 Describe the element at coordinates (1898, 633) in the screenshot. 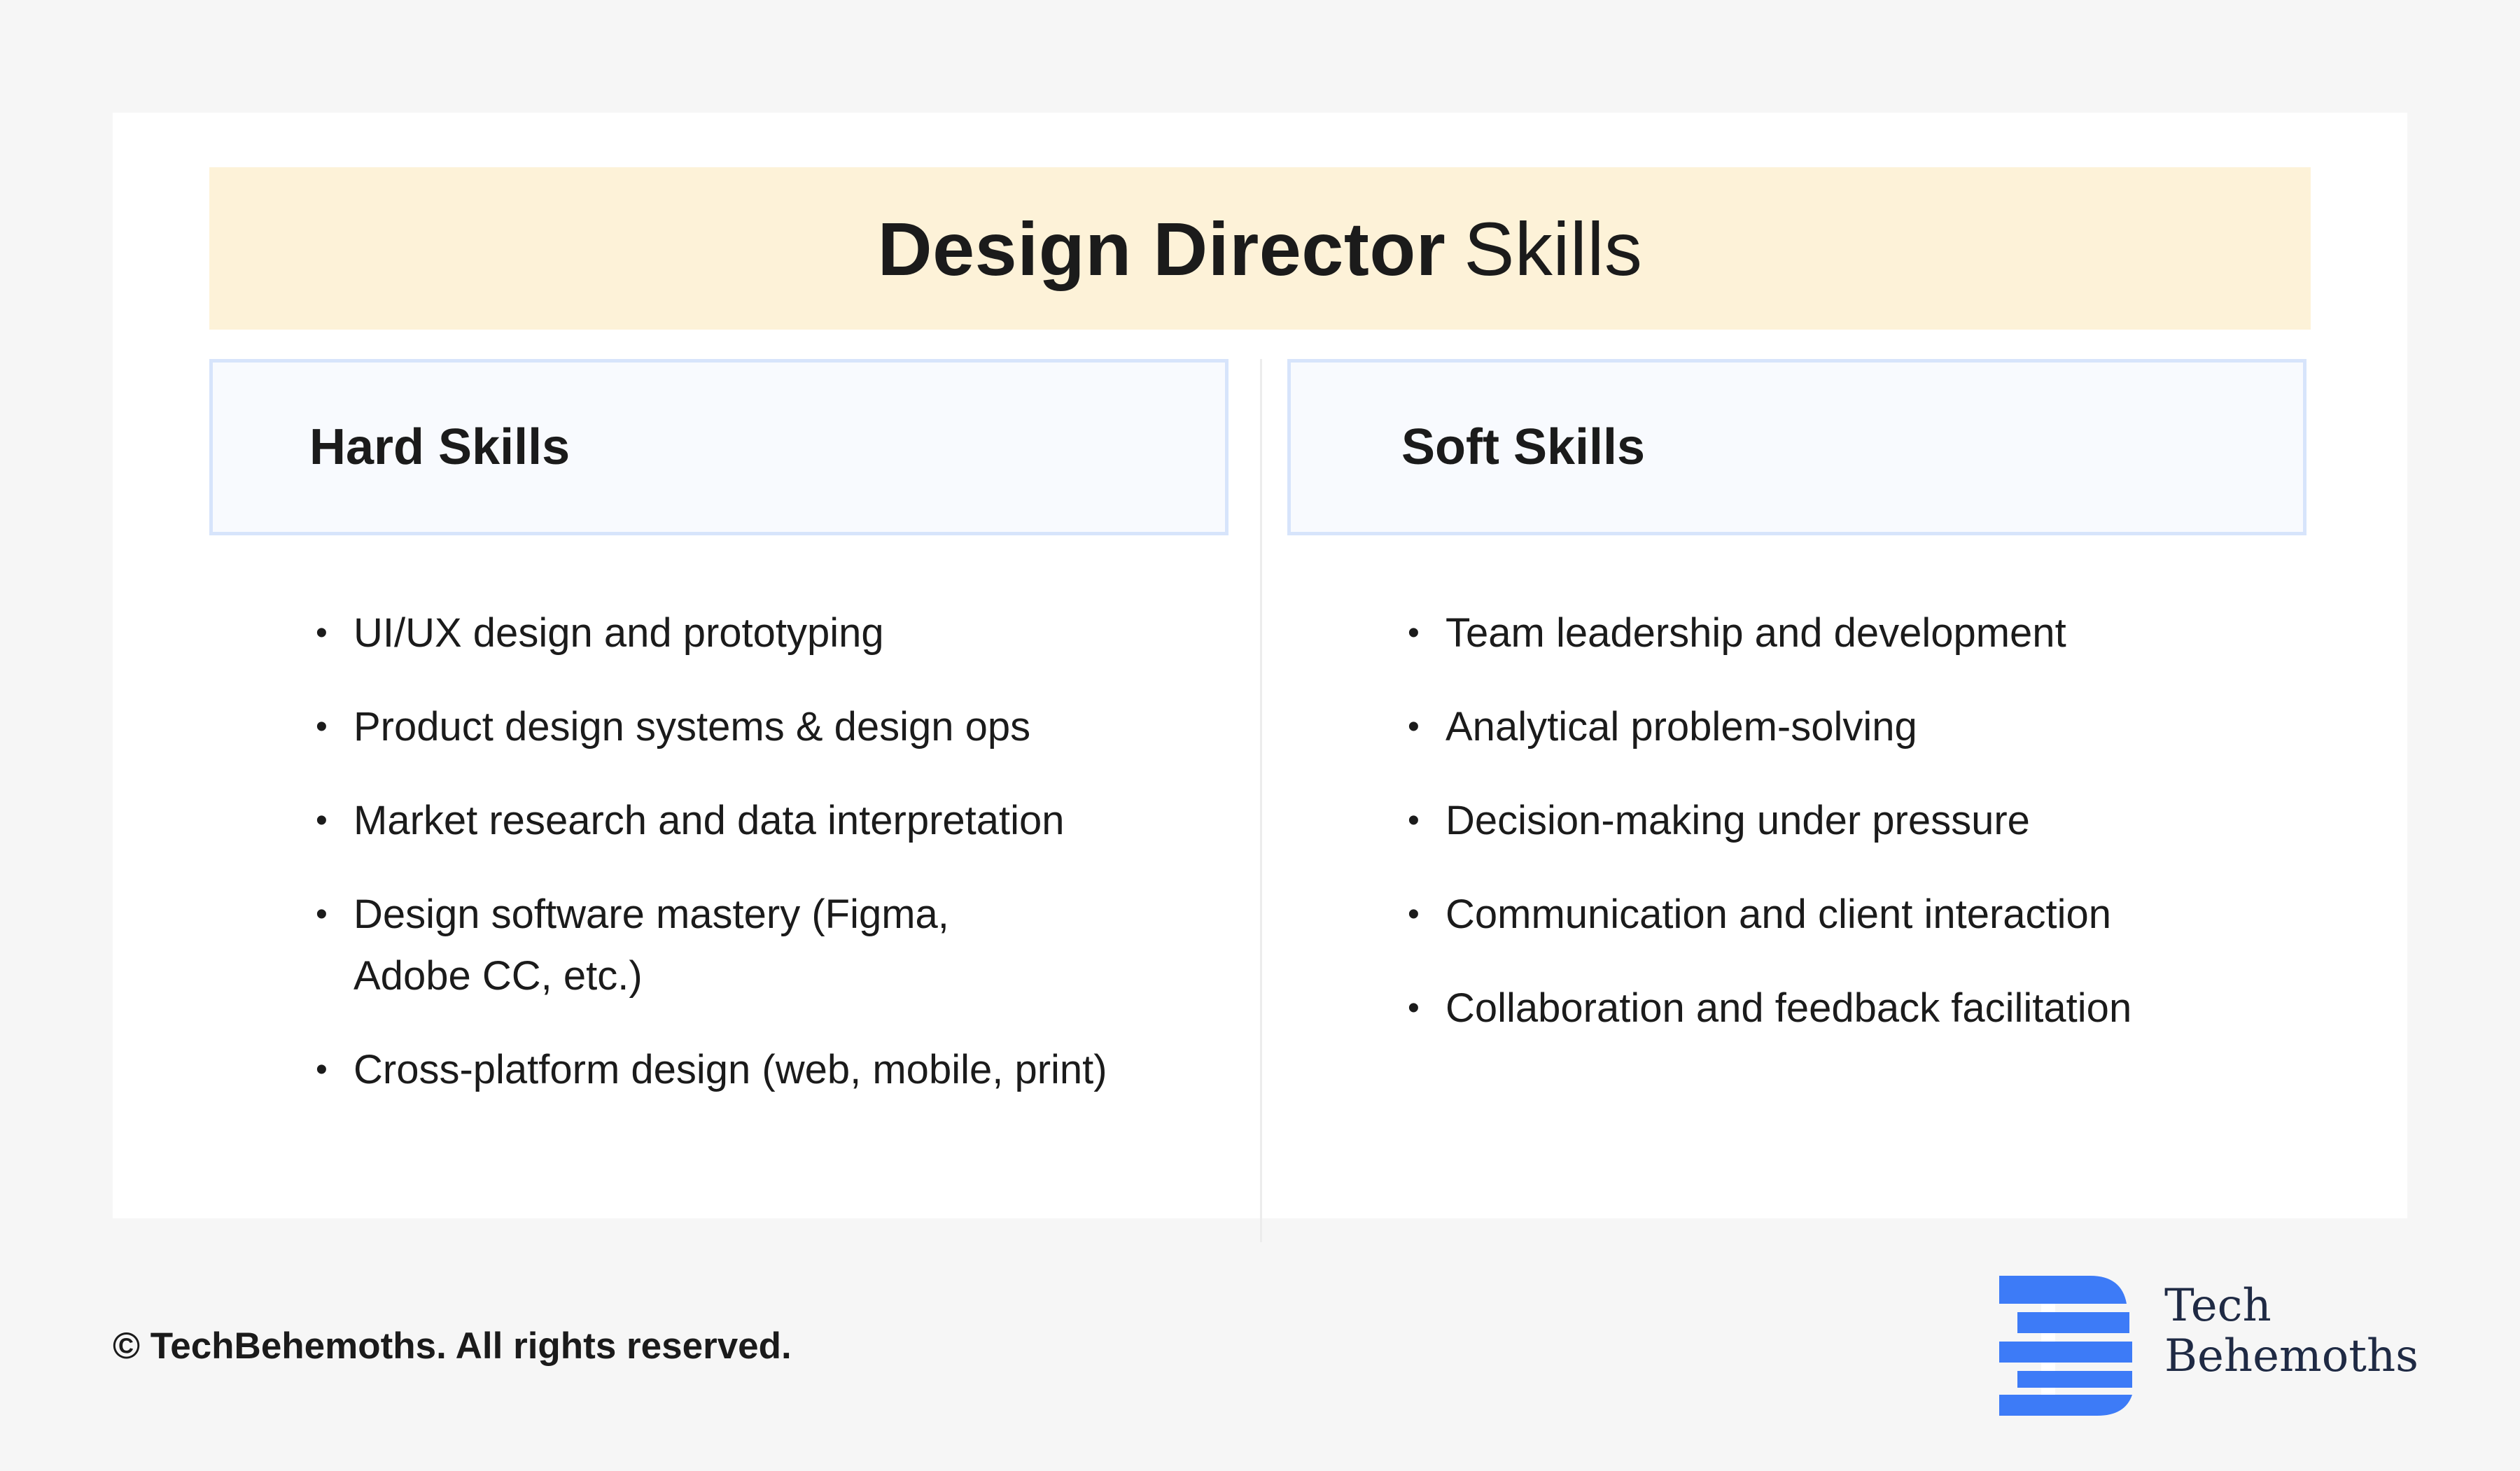

I see `list-item: • Team leadership and development` at that location.